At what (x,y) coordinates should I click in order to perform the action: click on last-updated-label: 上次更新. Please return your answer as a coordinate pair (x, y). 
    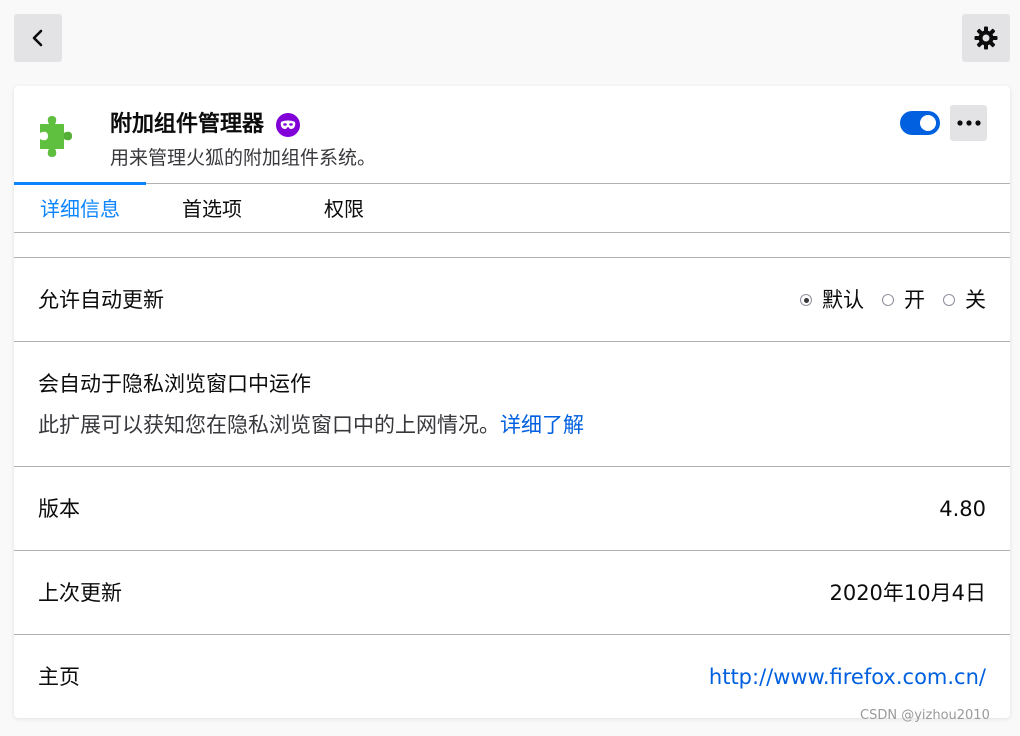
    Looking at the image, I should click on (80, 593).